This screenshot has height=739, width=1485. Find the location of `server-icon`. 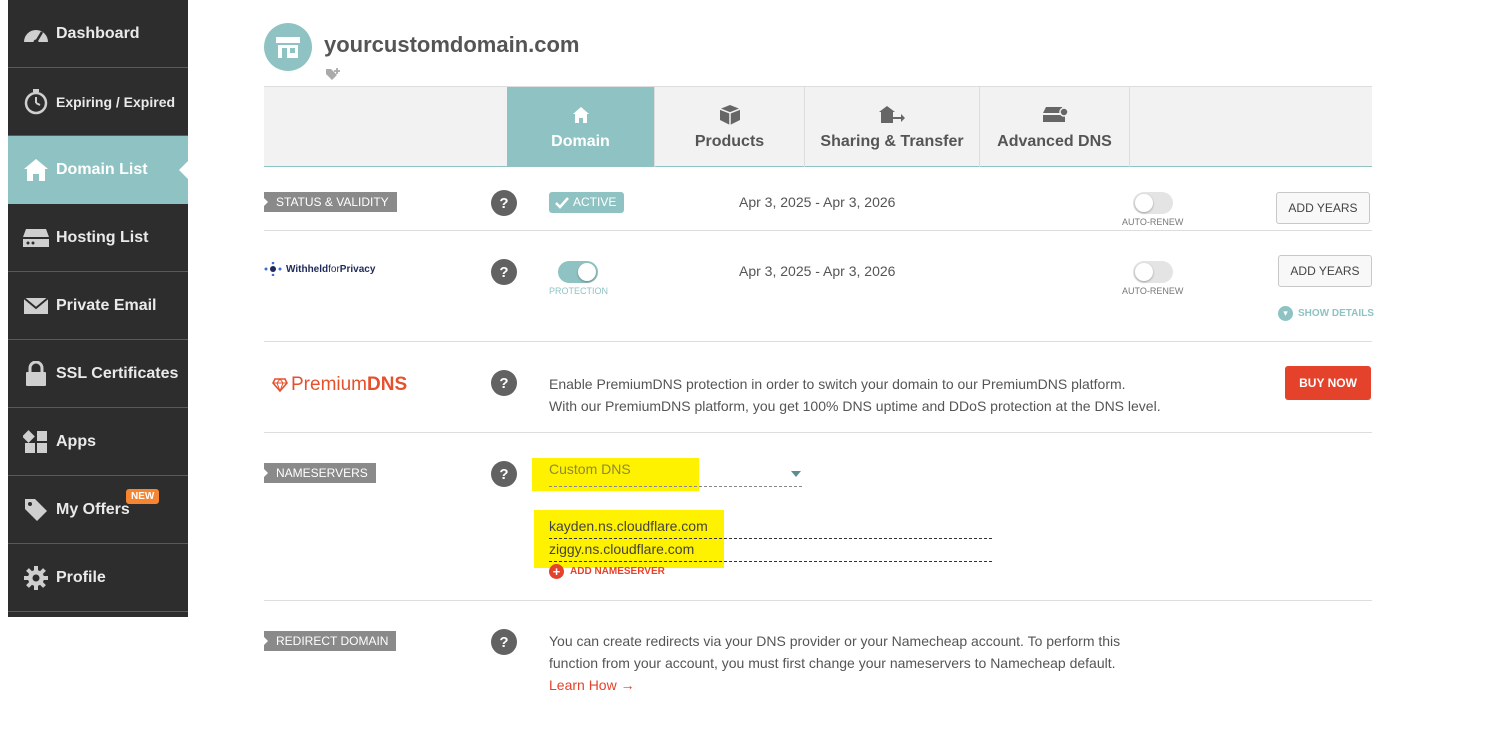

server-icon is located at coordinates (36, 238).